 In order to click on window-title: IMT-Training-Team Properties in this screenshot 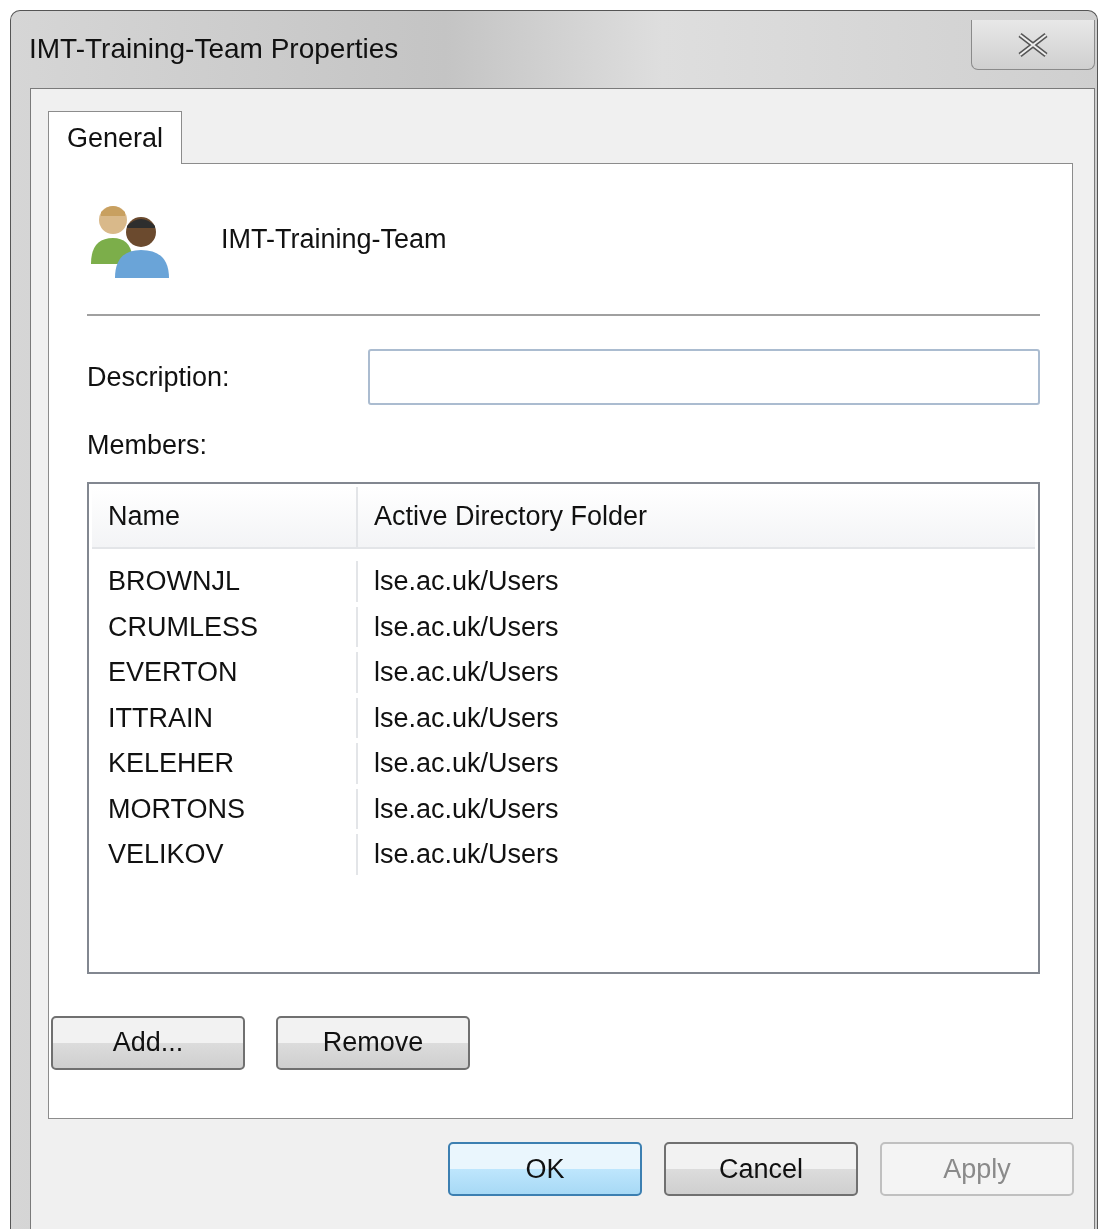, I will do `click(214, 49)`.